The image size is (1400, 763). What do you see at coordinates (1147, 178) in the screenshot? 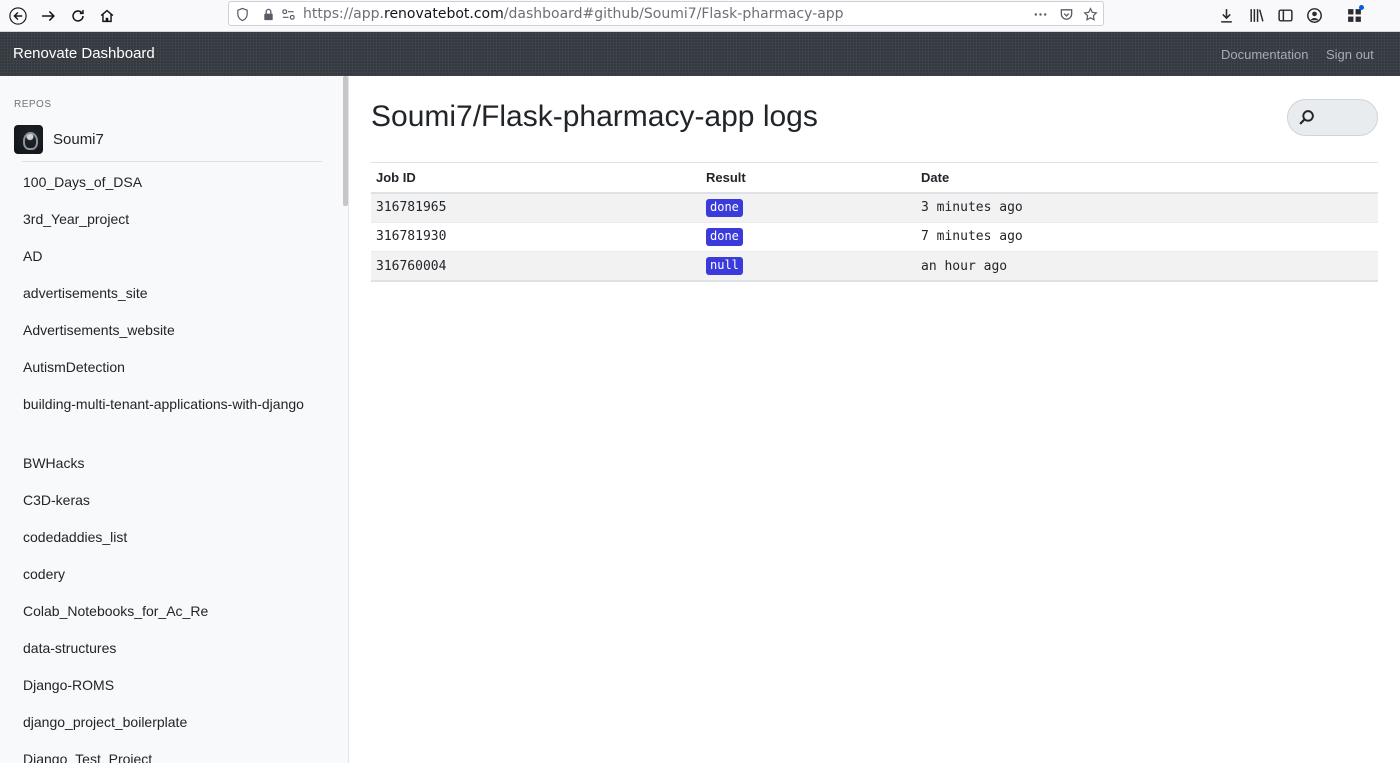
I see `column-header-date: Date` at bounding box center [1147, 178].